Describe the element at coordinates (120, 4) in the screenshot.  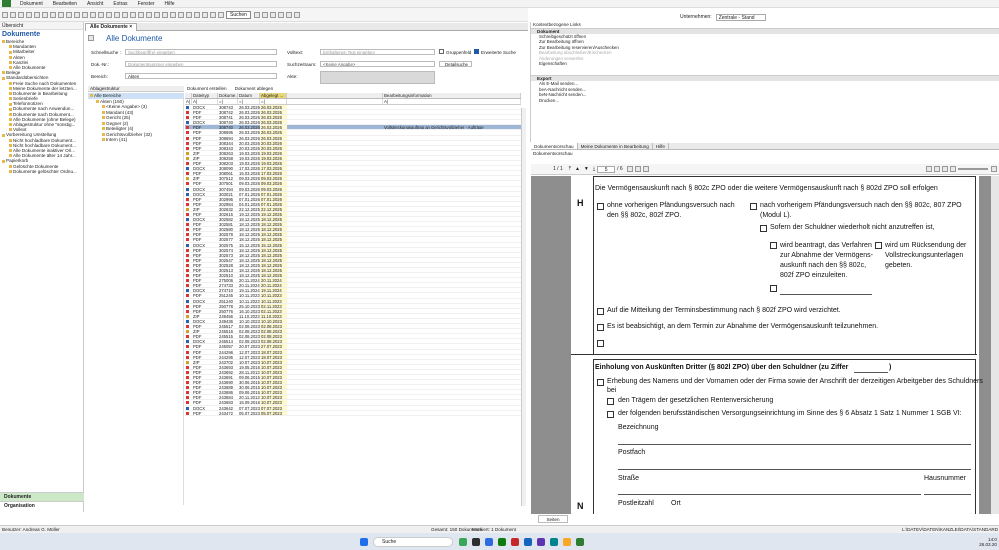
I see `menu-extras: Extras` at that location.